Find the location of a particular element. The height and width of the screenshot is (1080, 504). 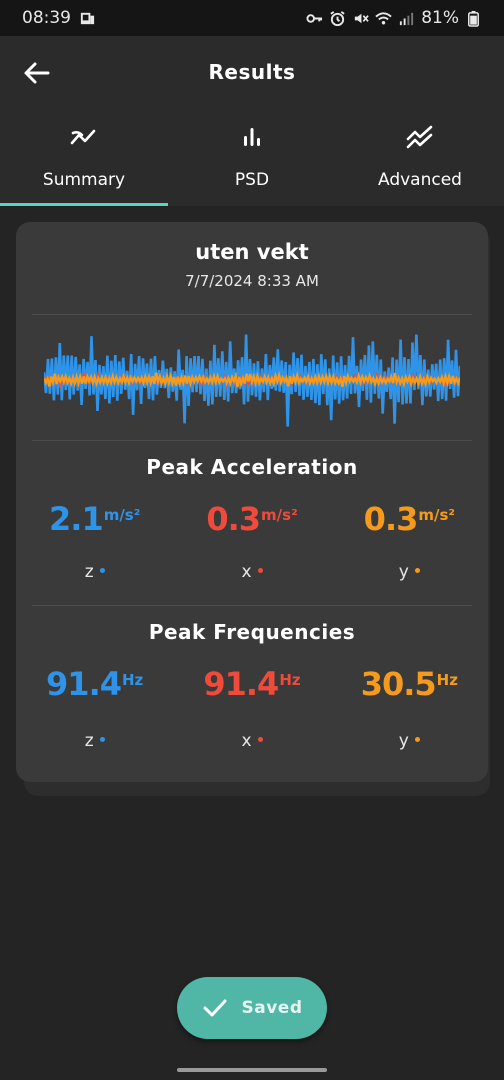

saved-button: Saved is located at coordinates (252, 1008).